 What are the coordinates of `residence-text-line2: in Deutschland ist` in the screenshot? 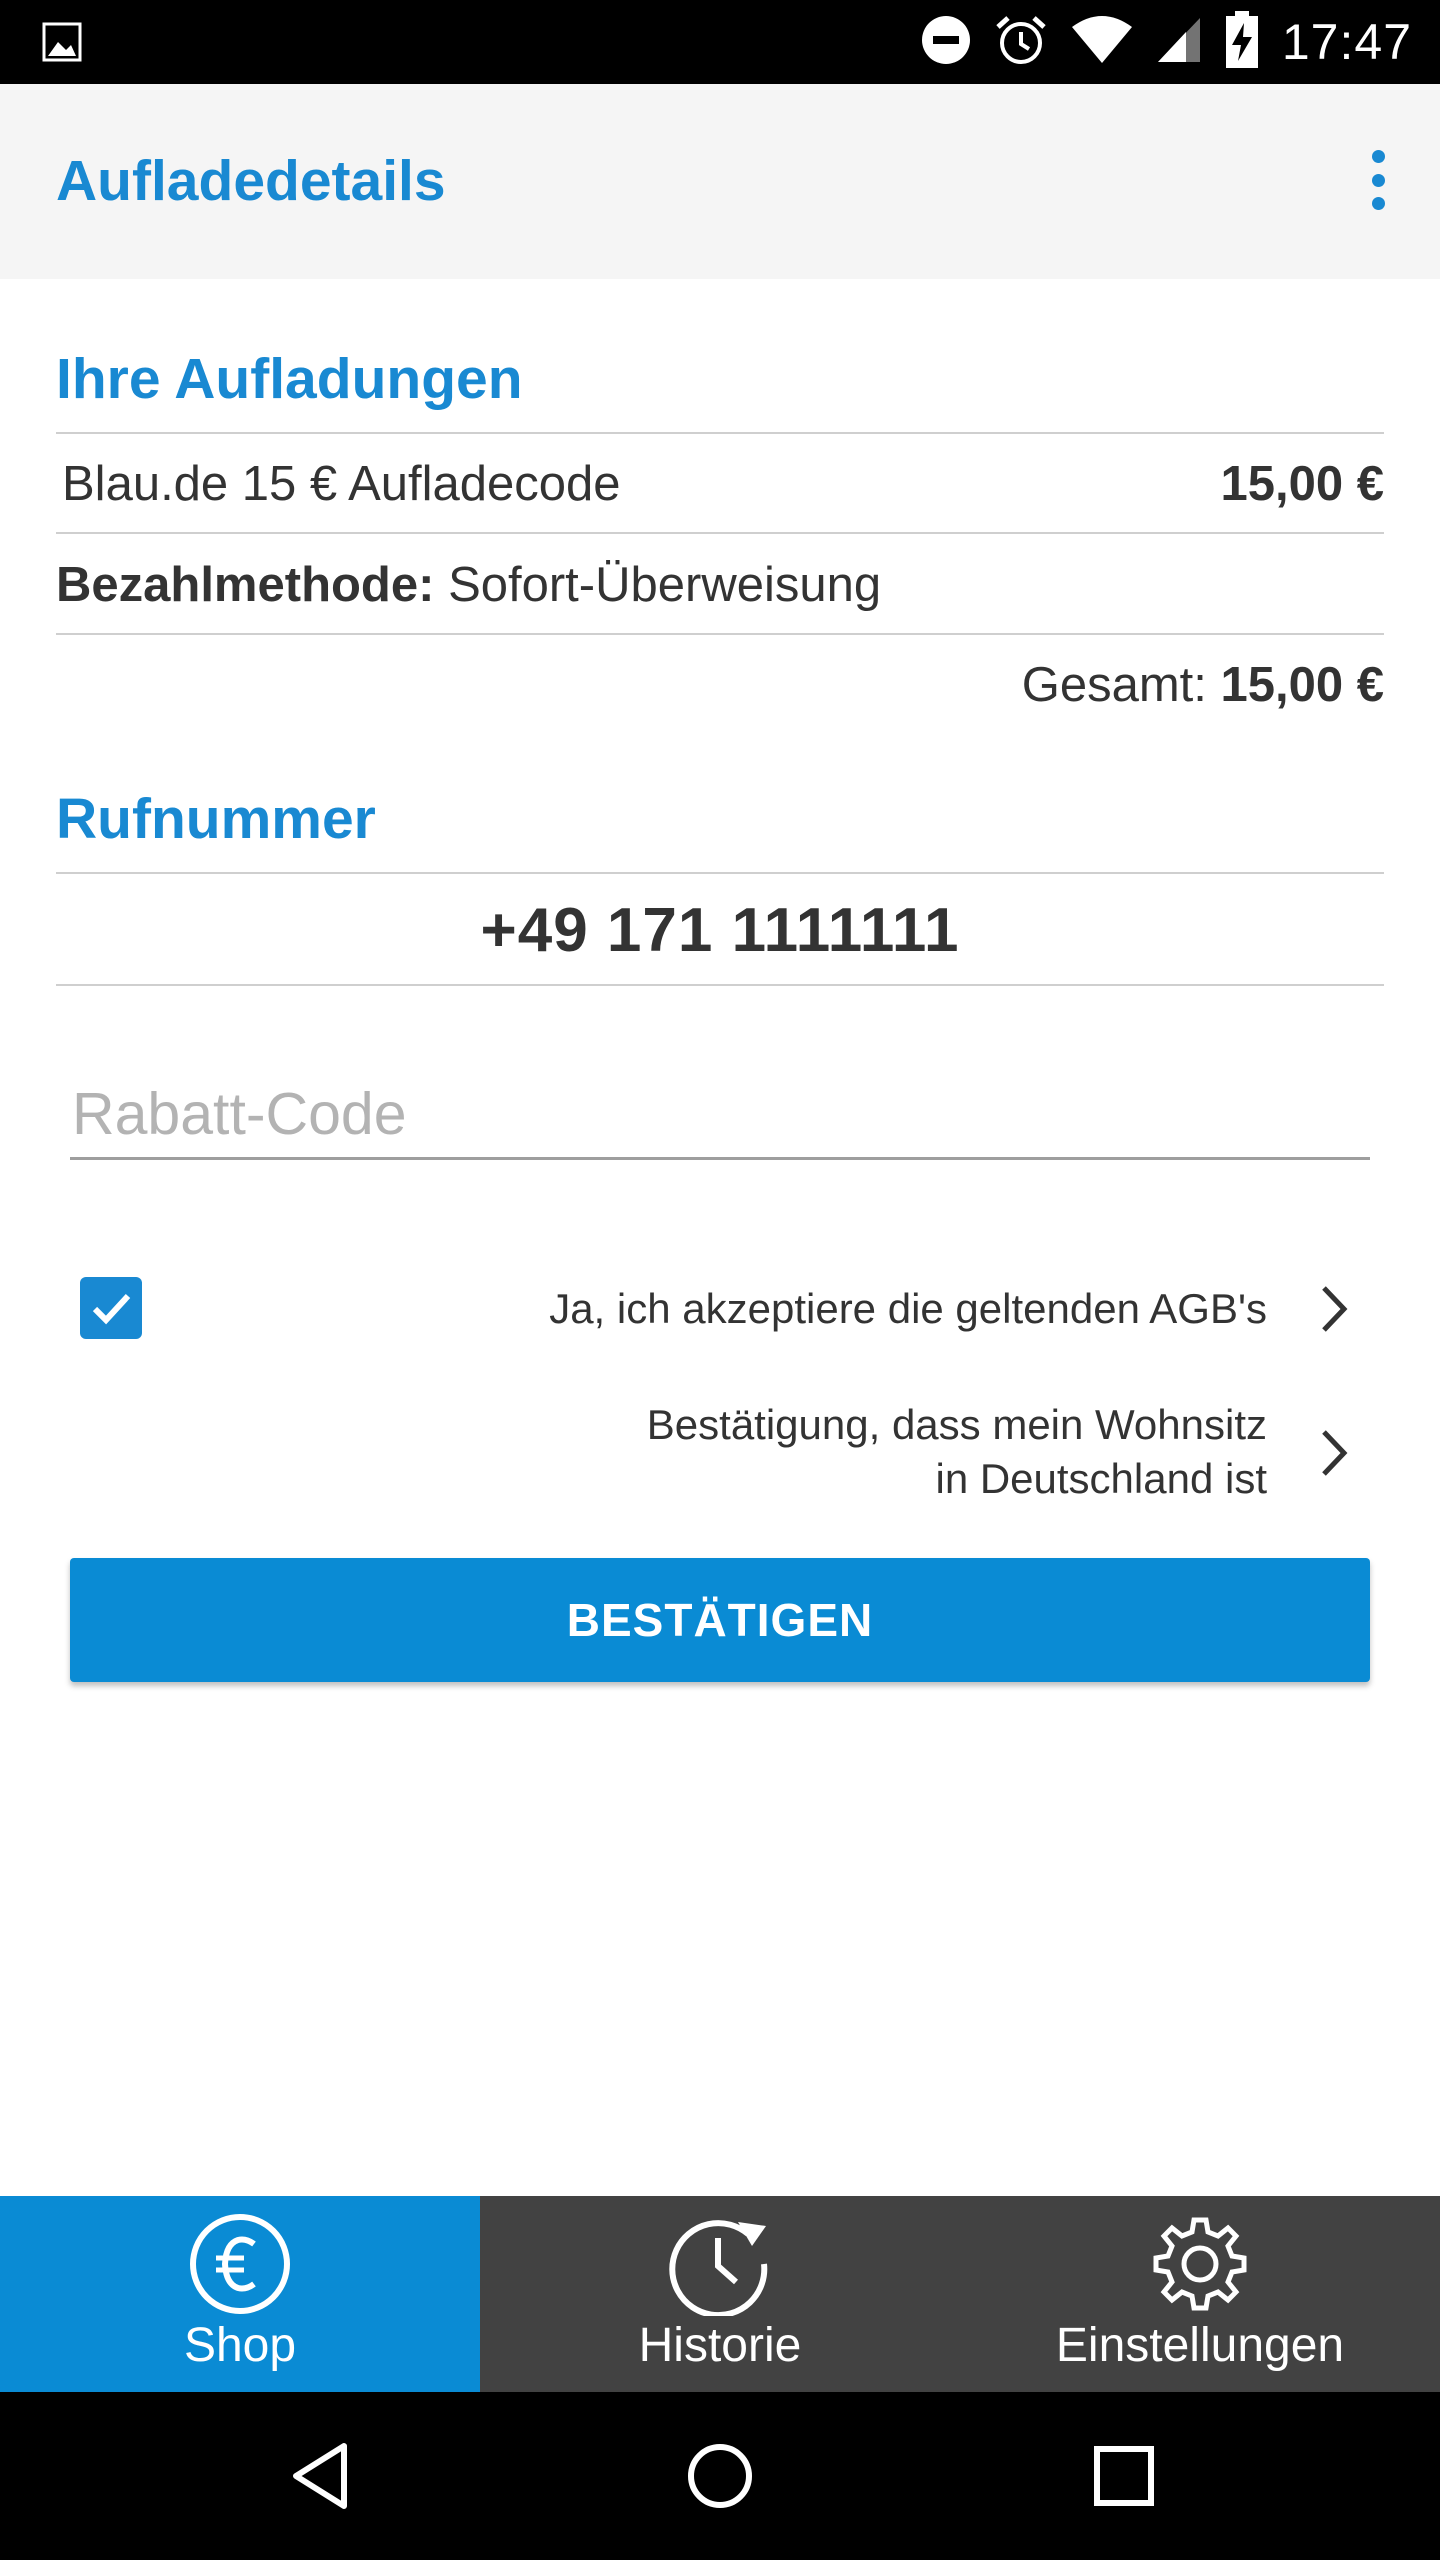 It's located at (1101, 1478).